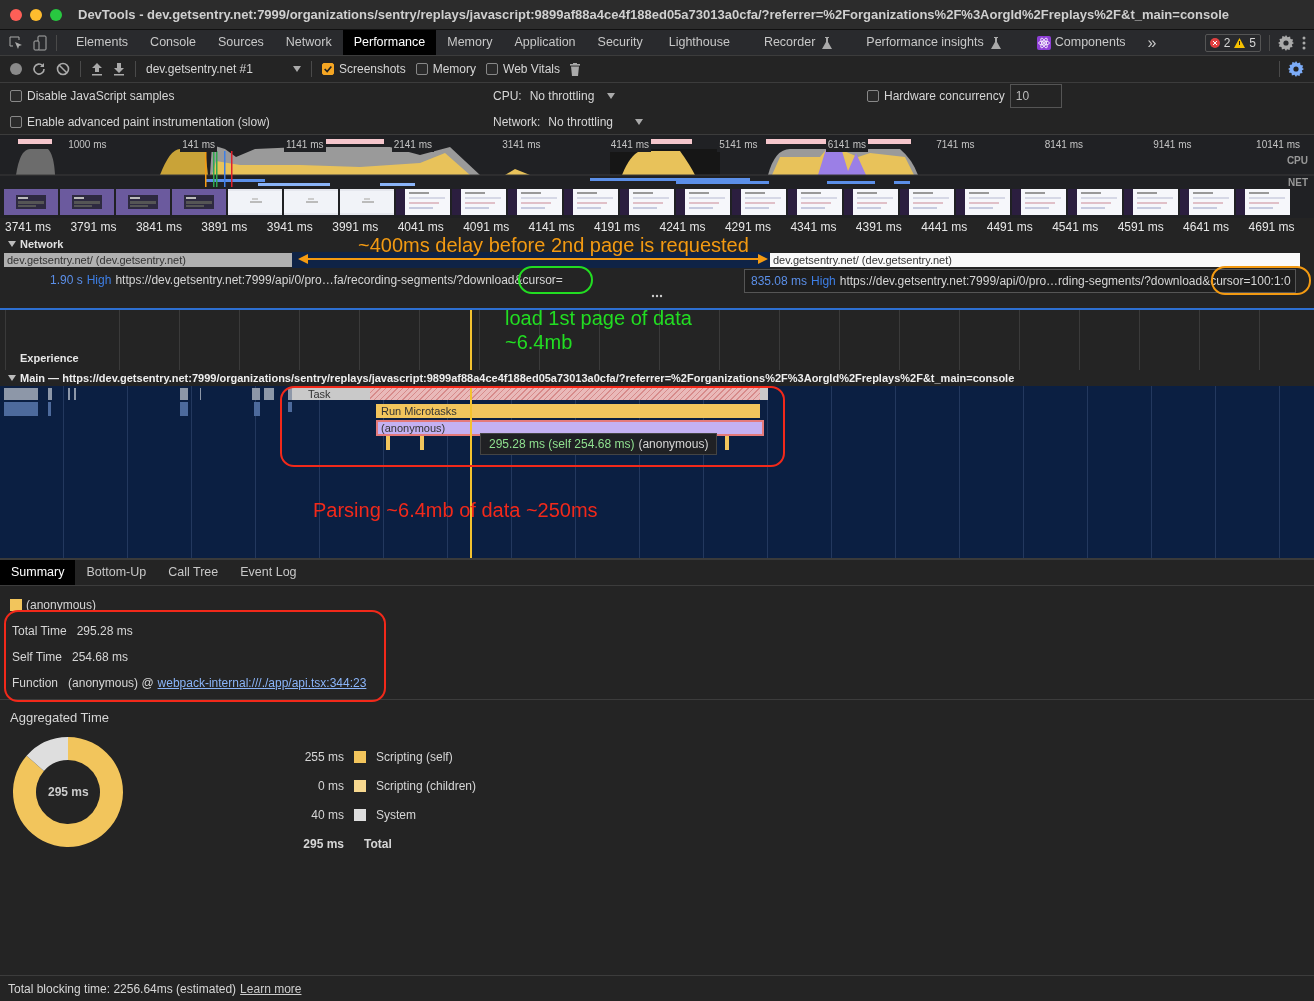  Describe the element at coordinates (63, 69) in the screenshot. I see `clear-icon` at that location.